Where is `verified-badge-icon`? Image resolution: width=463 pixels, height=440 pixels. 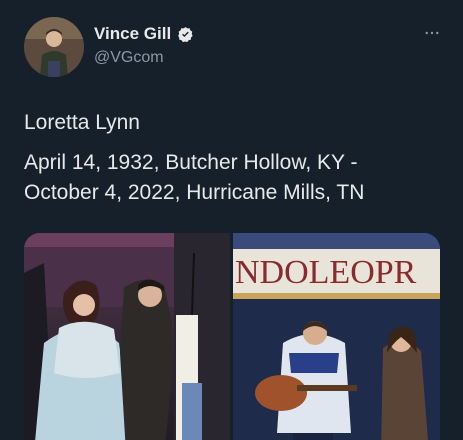 verified-badge-icon is located at coordinates (185, 34).